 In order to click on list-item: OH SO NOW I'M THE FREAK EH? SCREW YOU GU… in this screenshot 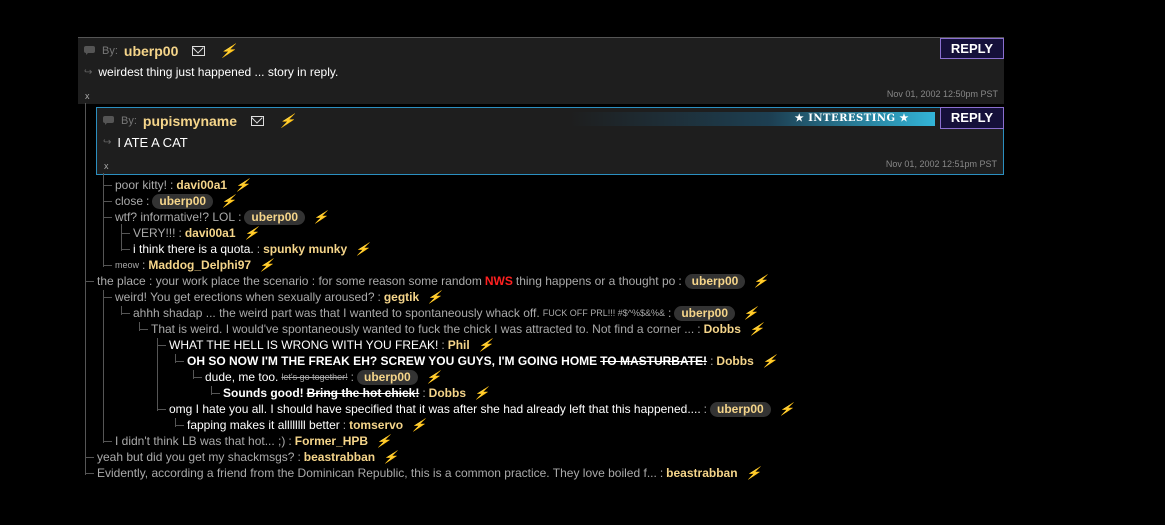, I will do `click(478, 361)`.